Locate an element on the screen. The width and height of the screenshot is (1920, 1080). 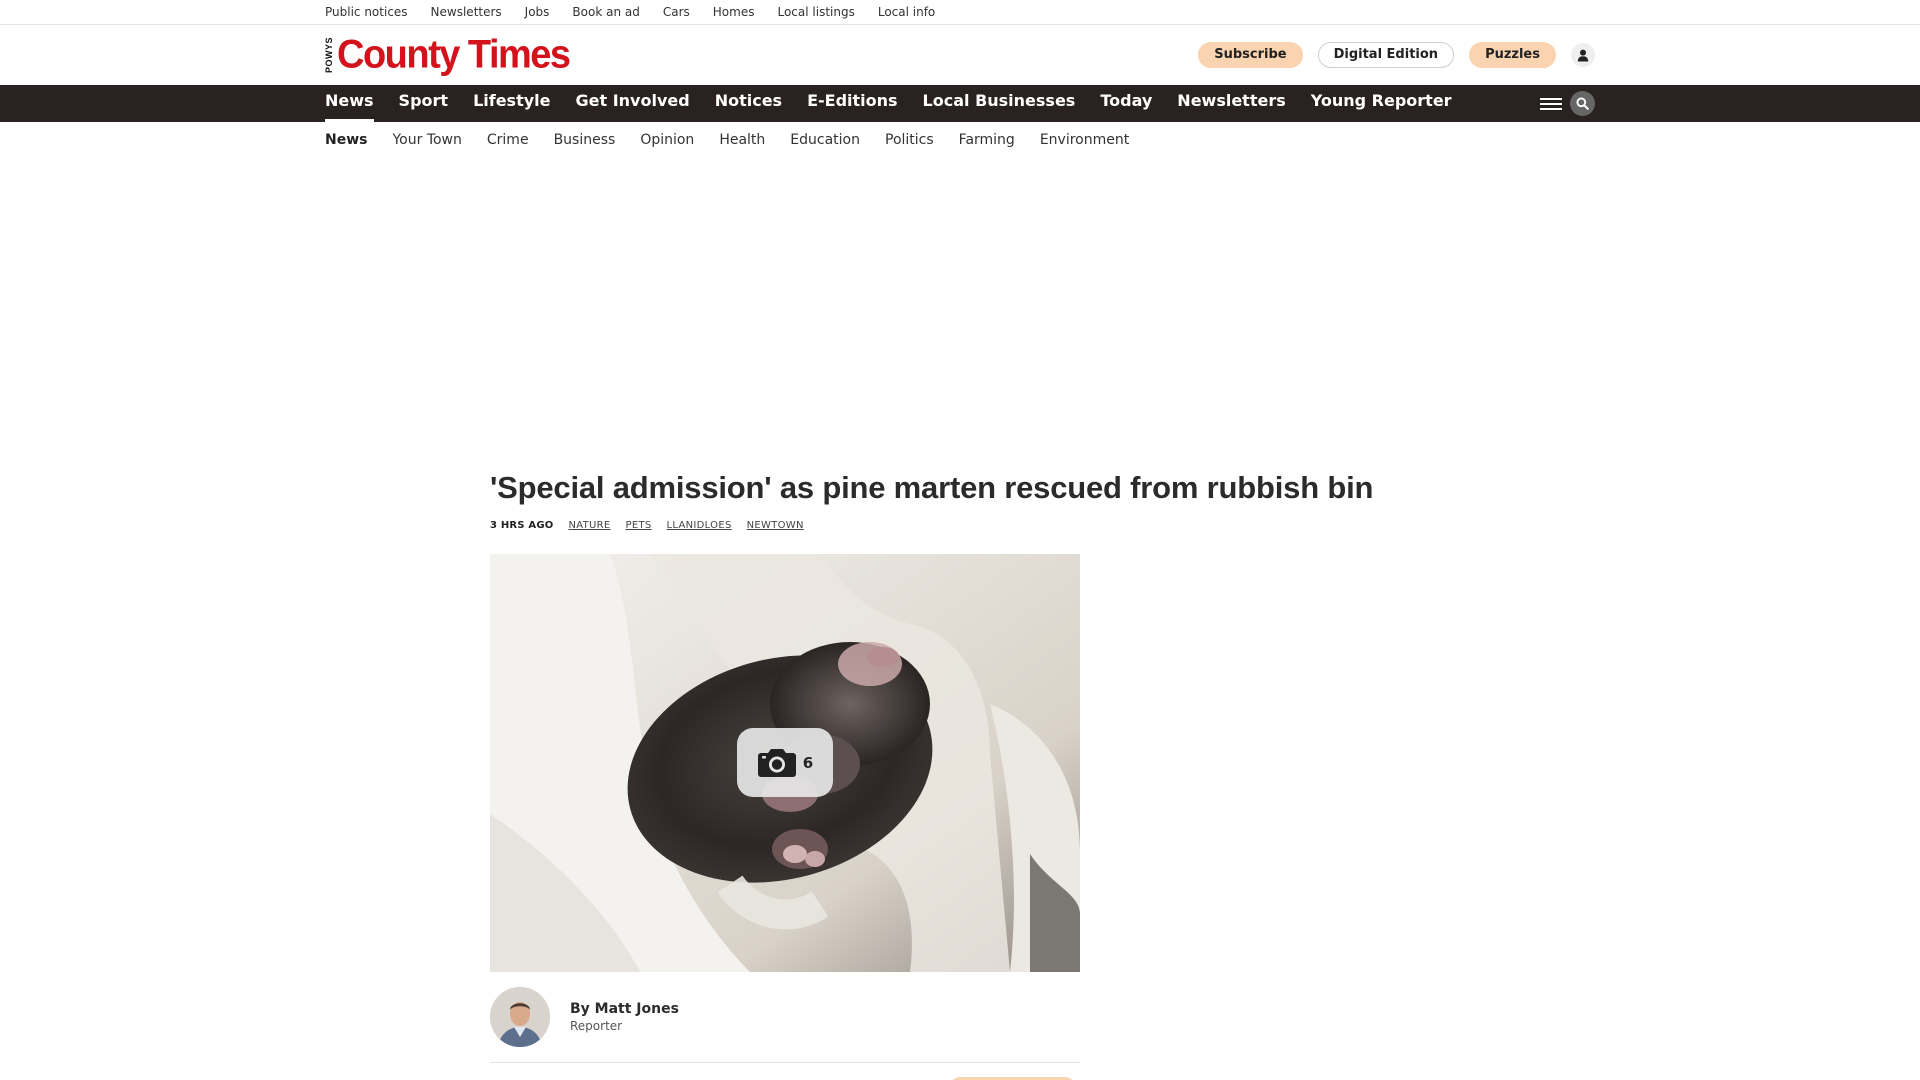
subnav-item-business: Business is located at coordinates (585, 140).